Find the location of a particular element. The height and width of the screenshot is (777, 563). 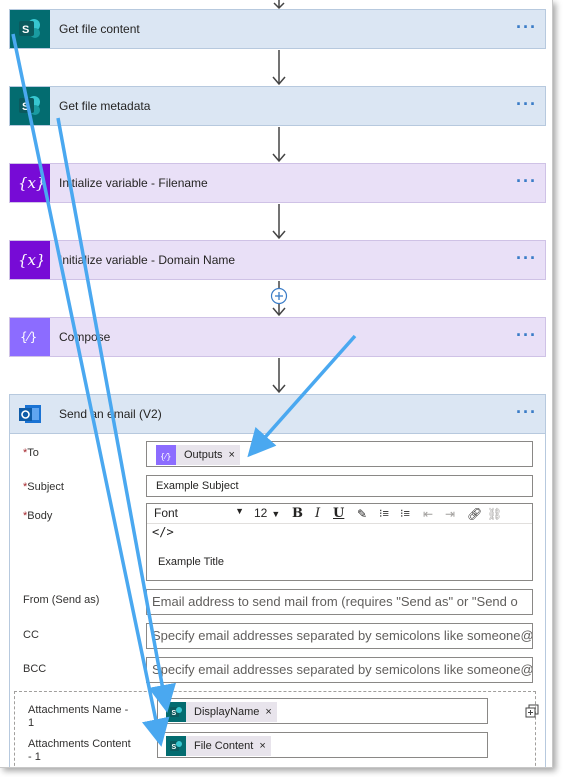

action-title: Initialize variable - Filename is located at coordinates (133, 183).